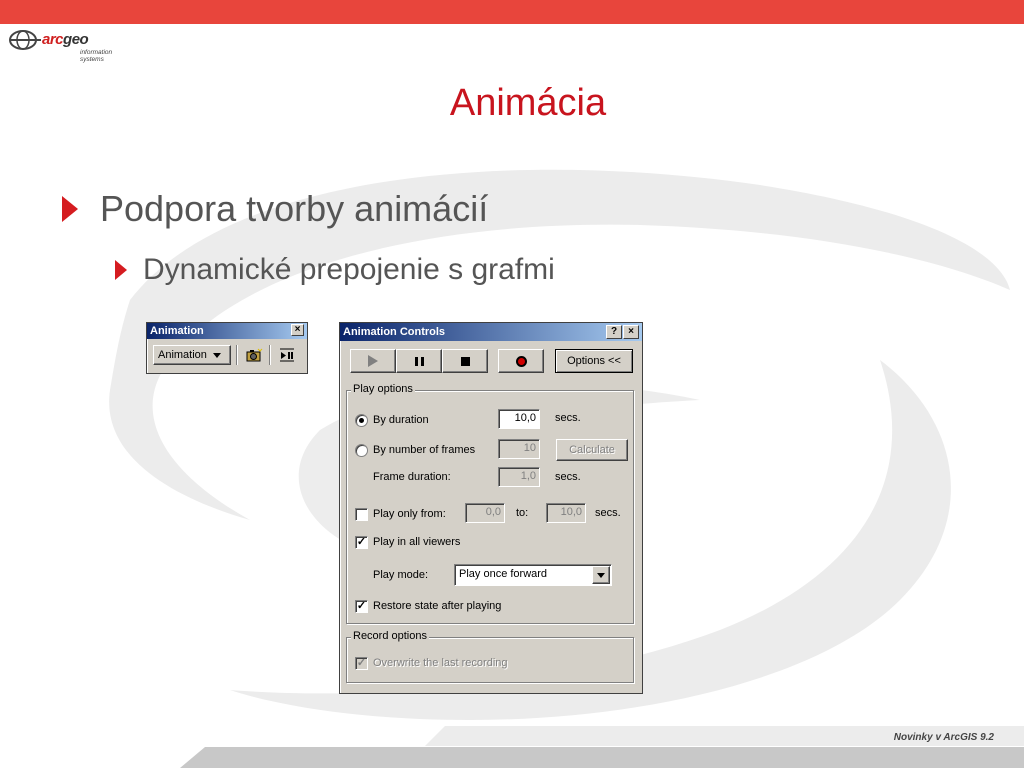 The image size is (1024, 768). What do you see at coordinates (227, 331) in the screenshot?
I see `toolbar-titlebar: Animation ×` at bounding box center [227, 331].